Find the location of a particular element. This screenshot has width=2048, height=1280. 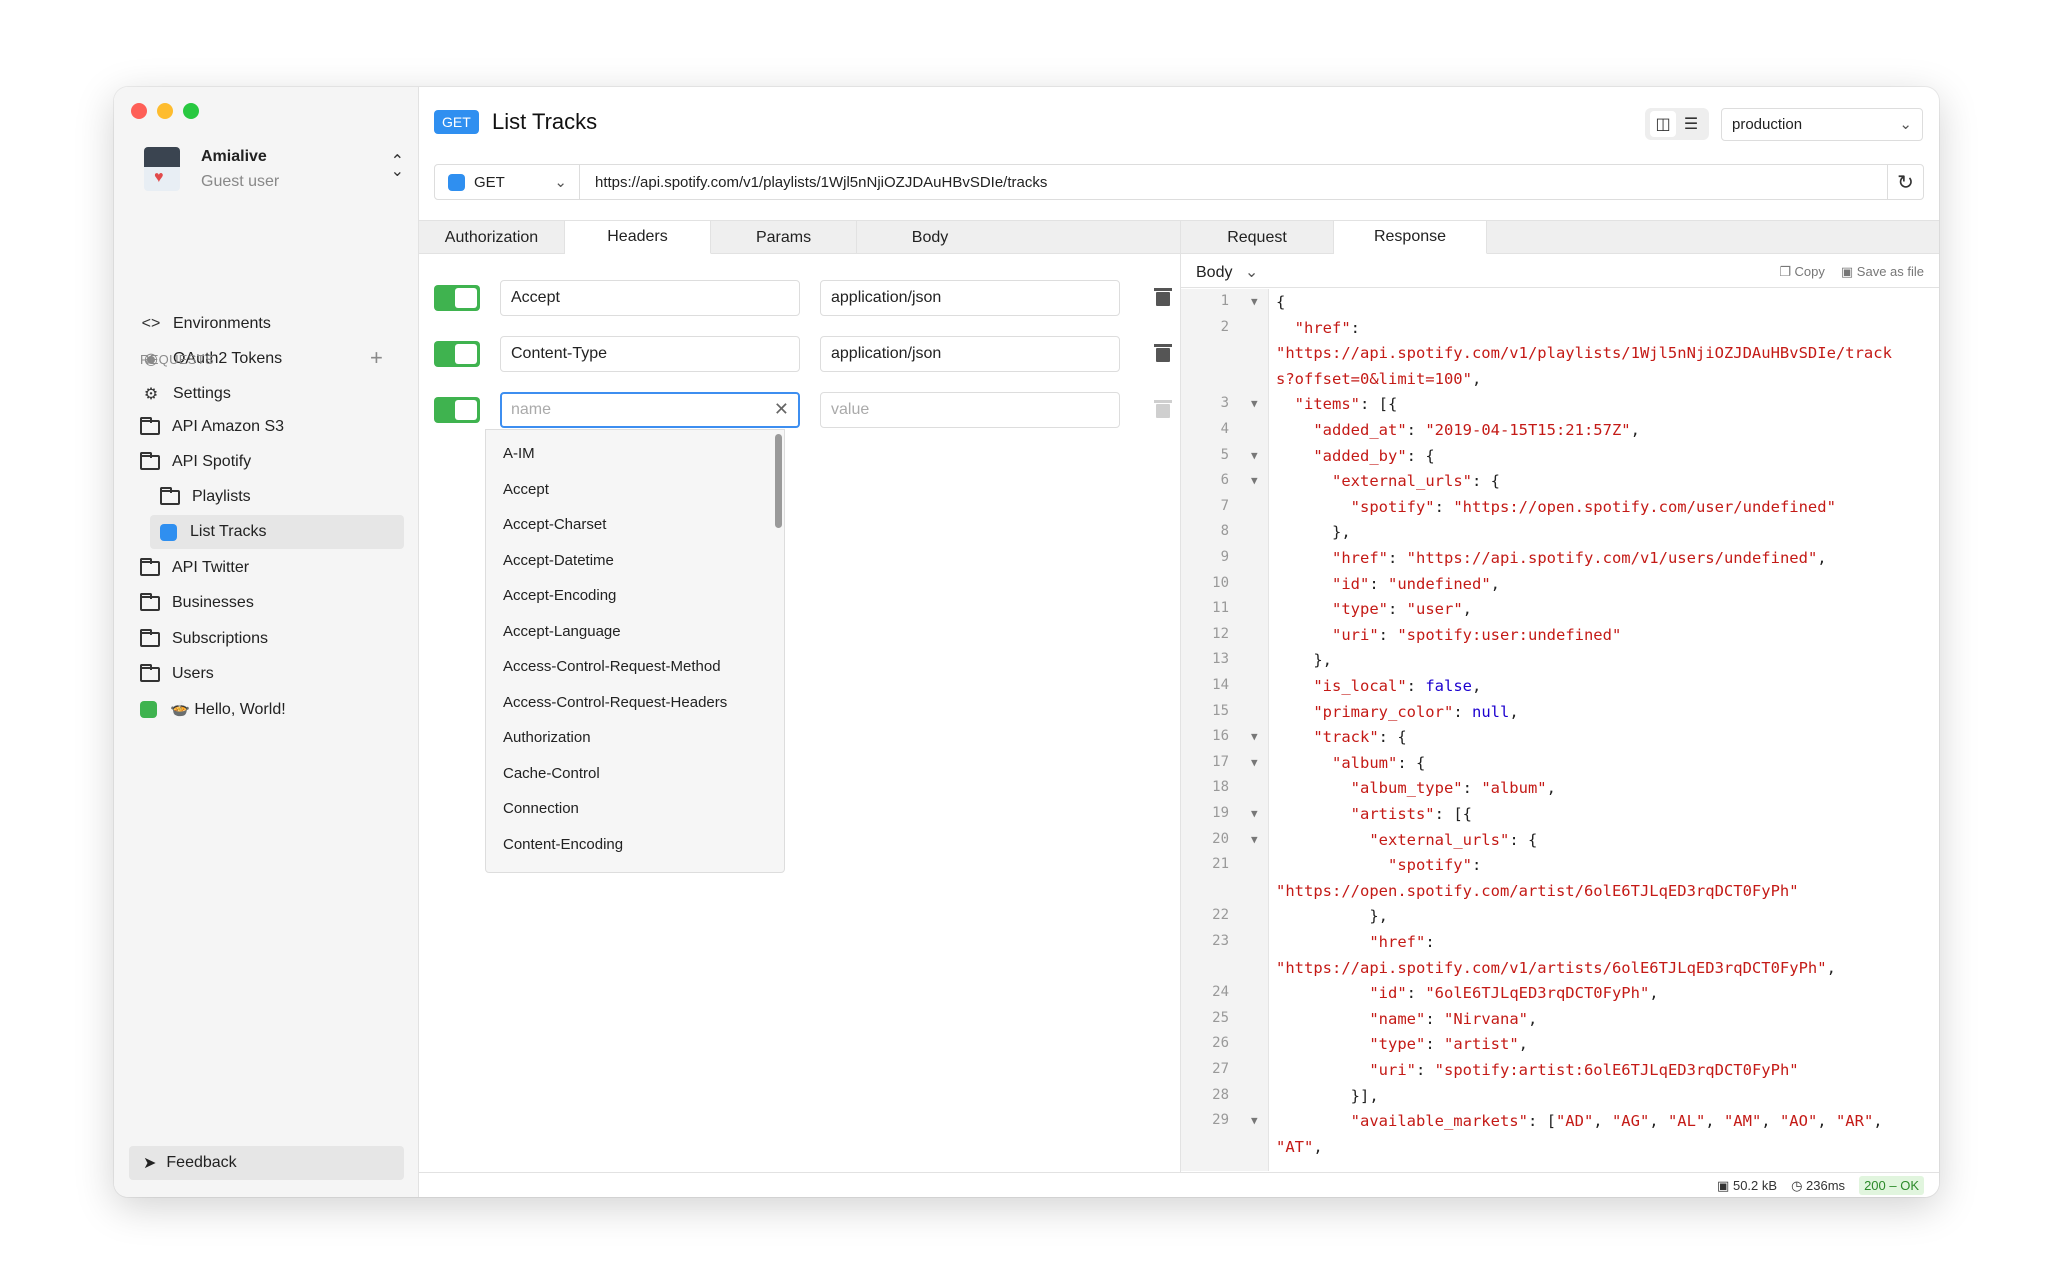

body-format-select: Body ⌄ is located at coordinates (1227, 272).